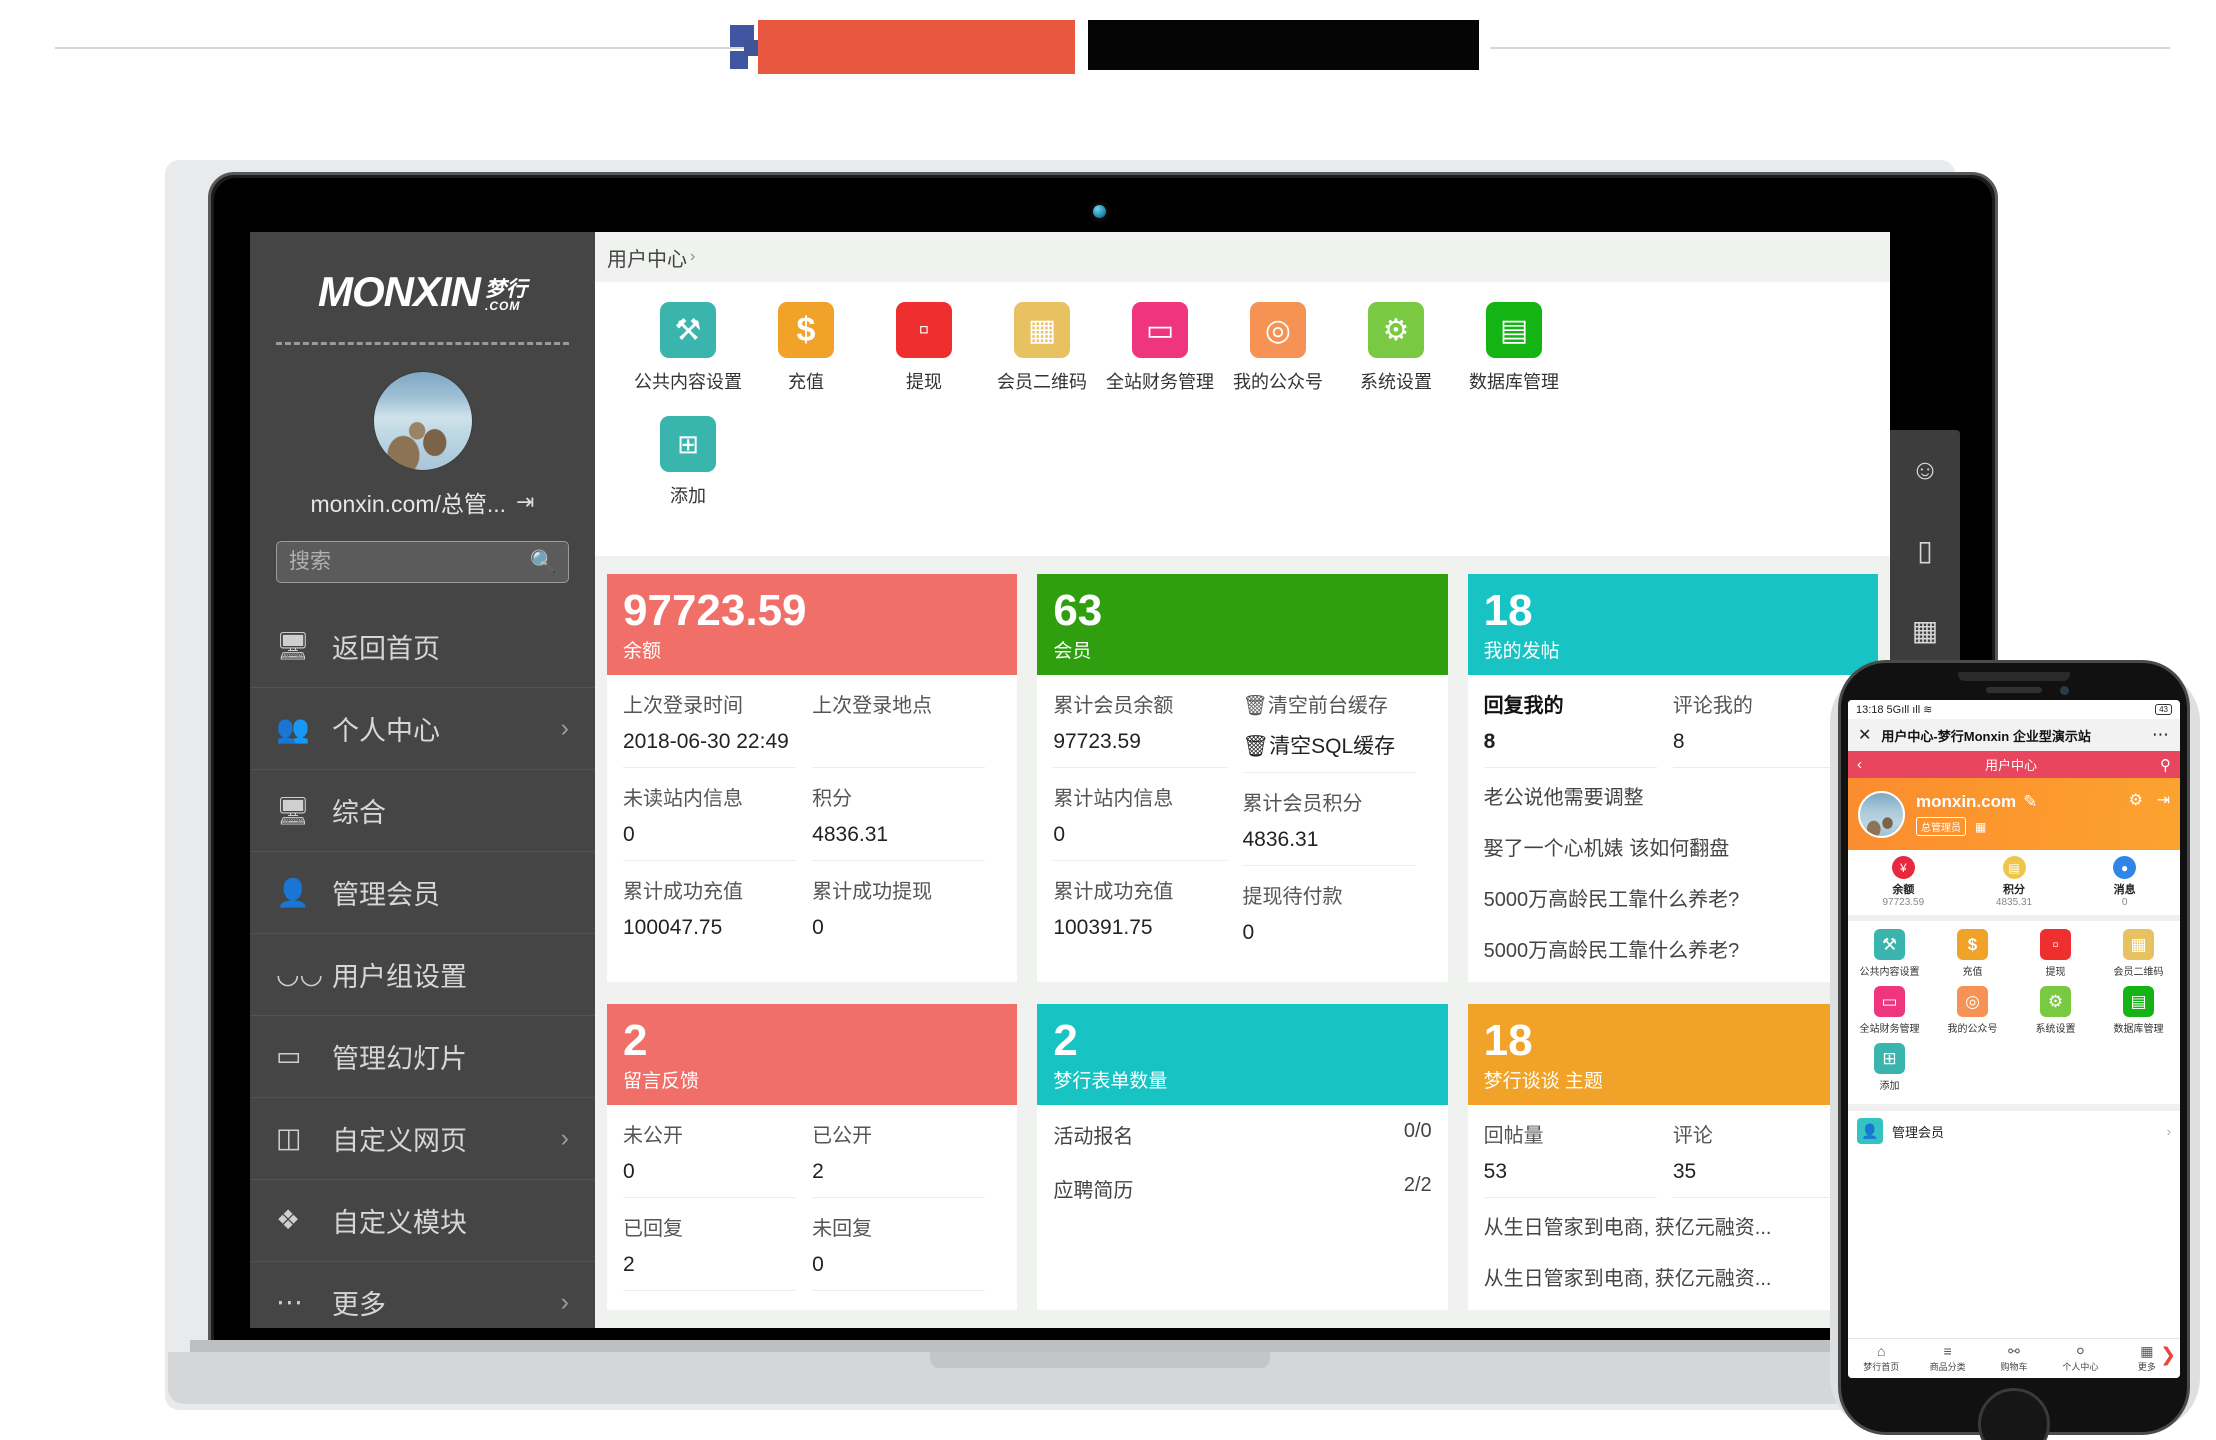 The width and height of the screenshot is (2216, 1440). I want to click on quick-action-member-qrcode: ▦ 会员二维码, so click(1042, 348).